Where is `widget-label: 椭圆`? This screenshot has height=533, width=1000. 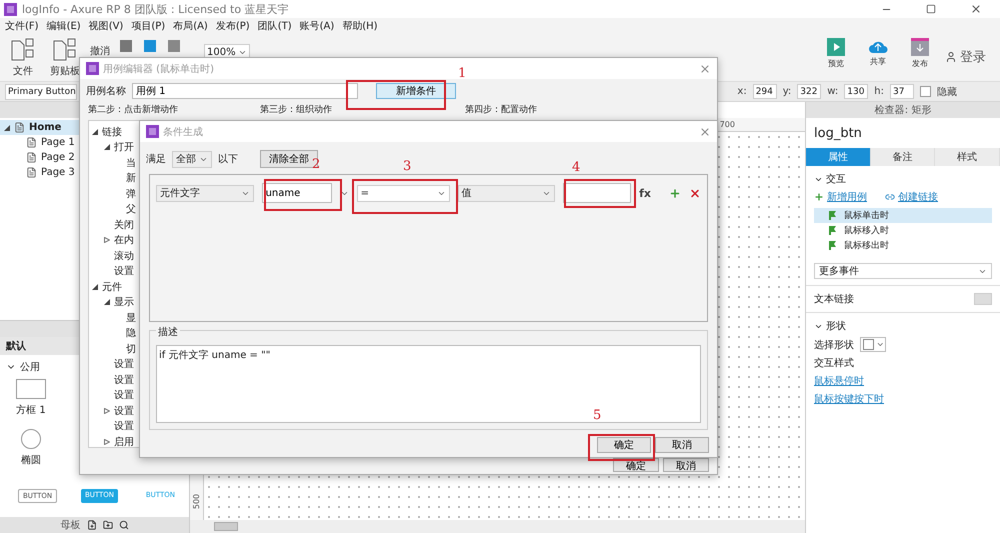 widget-label: 椭圆 is located at coordinates (31, 460).